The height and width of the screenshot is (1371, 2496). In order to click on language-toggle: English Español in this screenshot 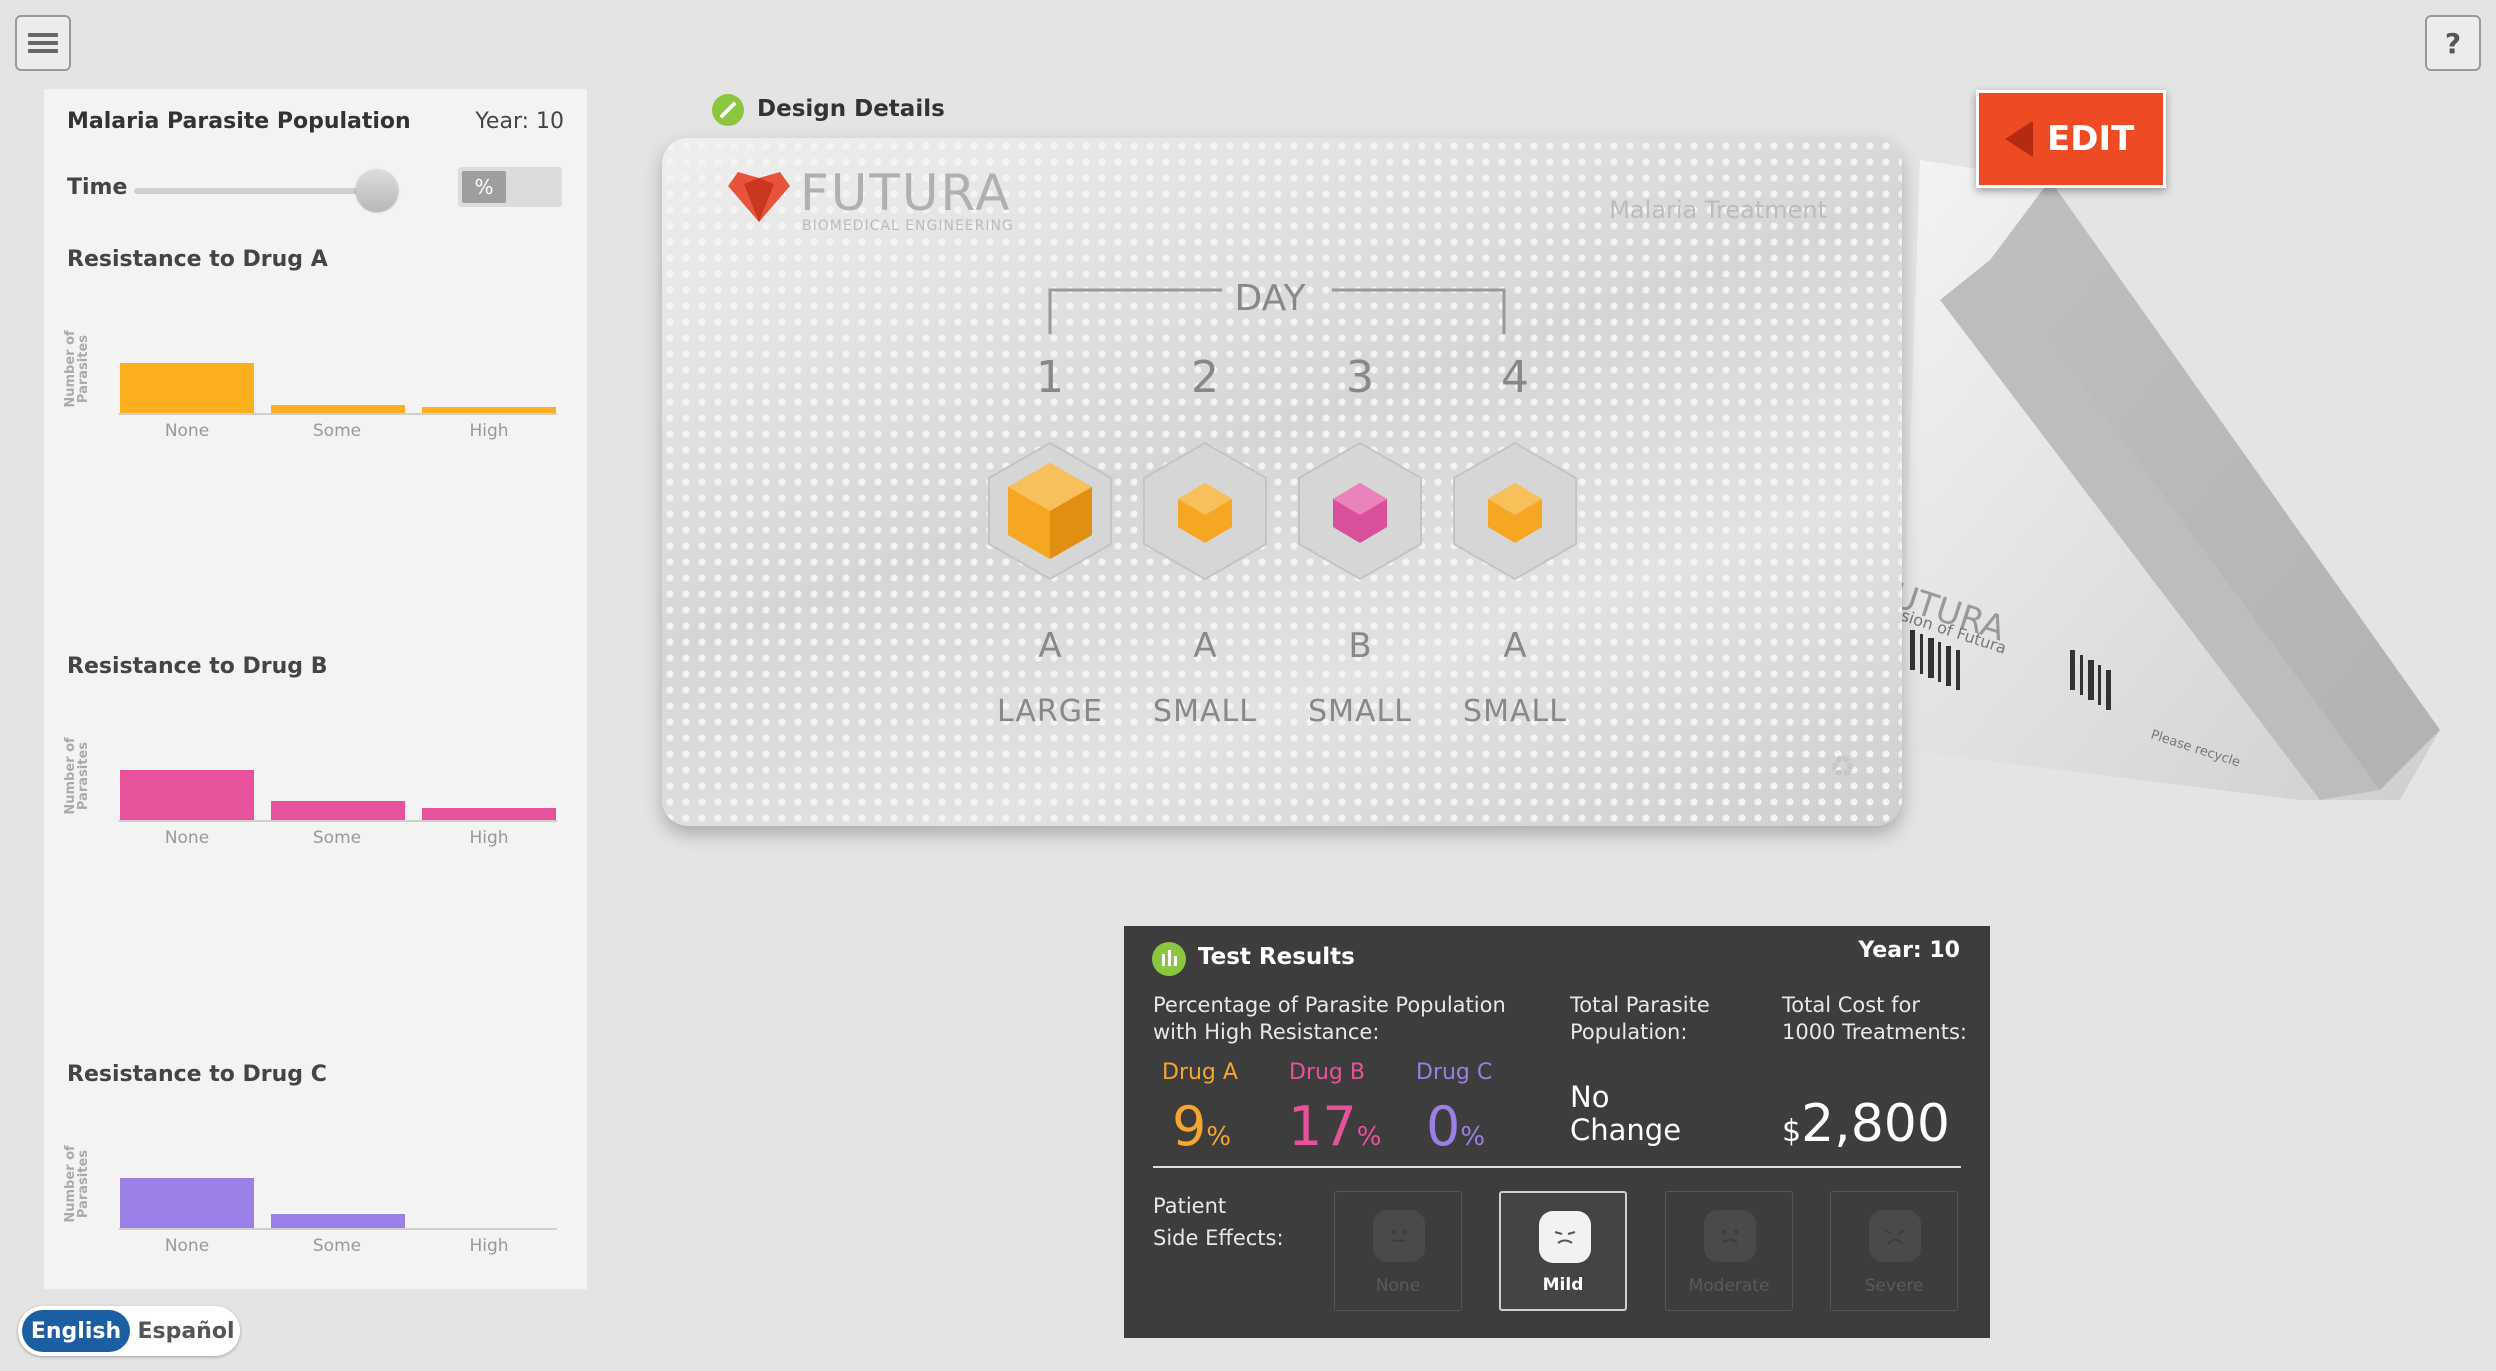, I will do `click(129, 1331)`.